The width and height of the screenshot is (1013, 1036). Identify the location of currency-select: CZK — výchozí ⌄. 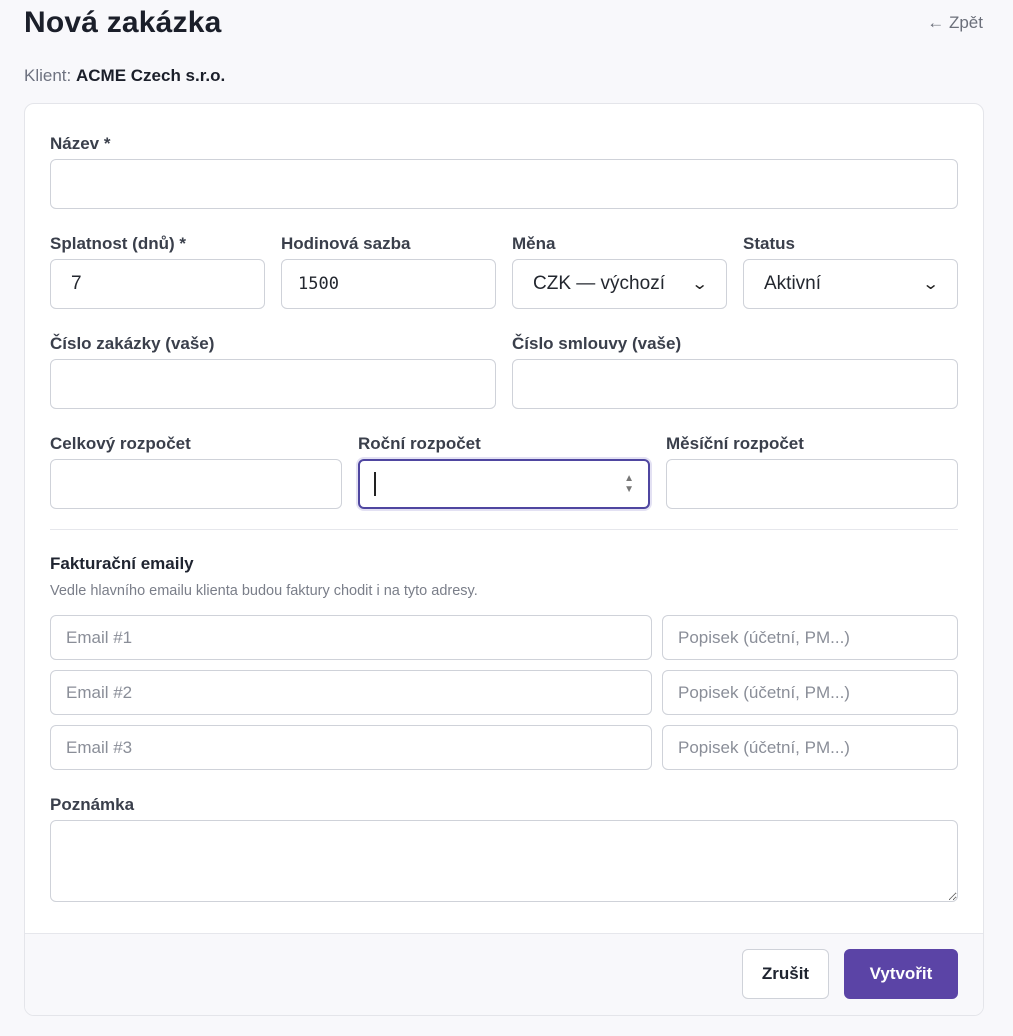
(619, 284).